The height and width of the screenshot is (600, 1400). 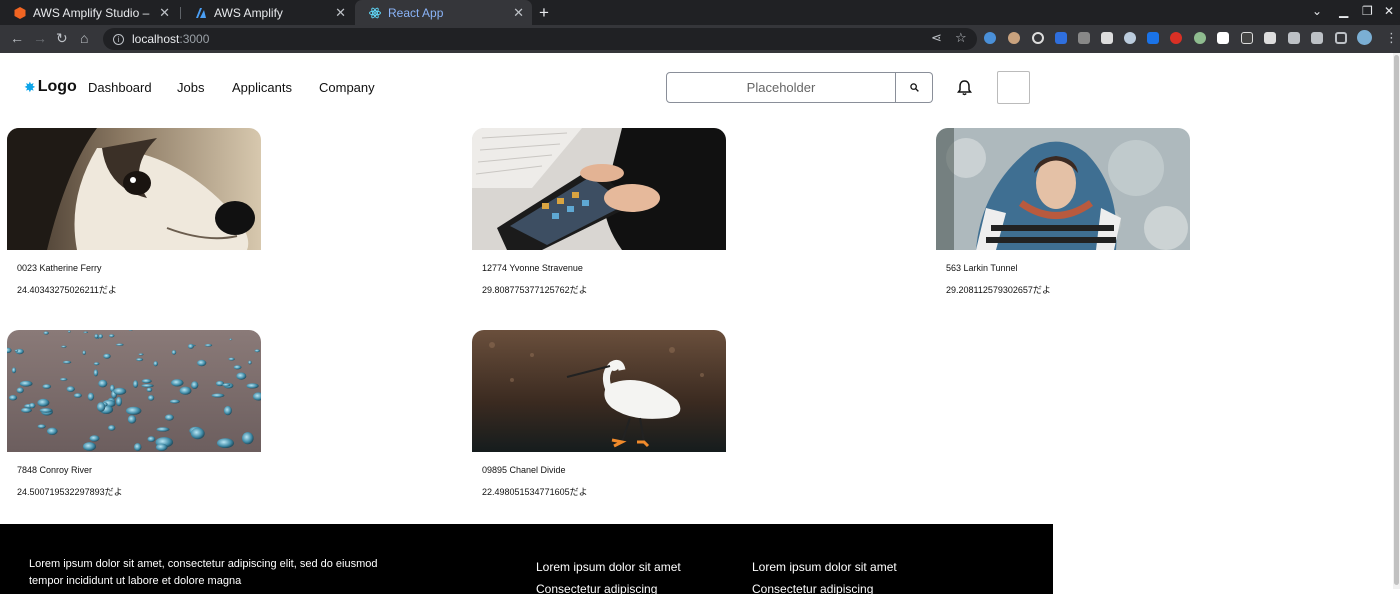 I want to click on reading-list-icon, so click(x=1317, y=38).